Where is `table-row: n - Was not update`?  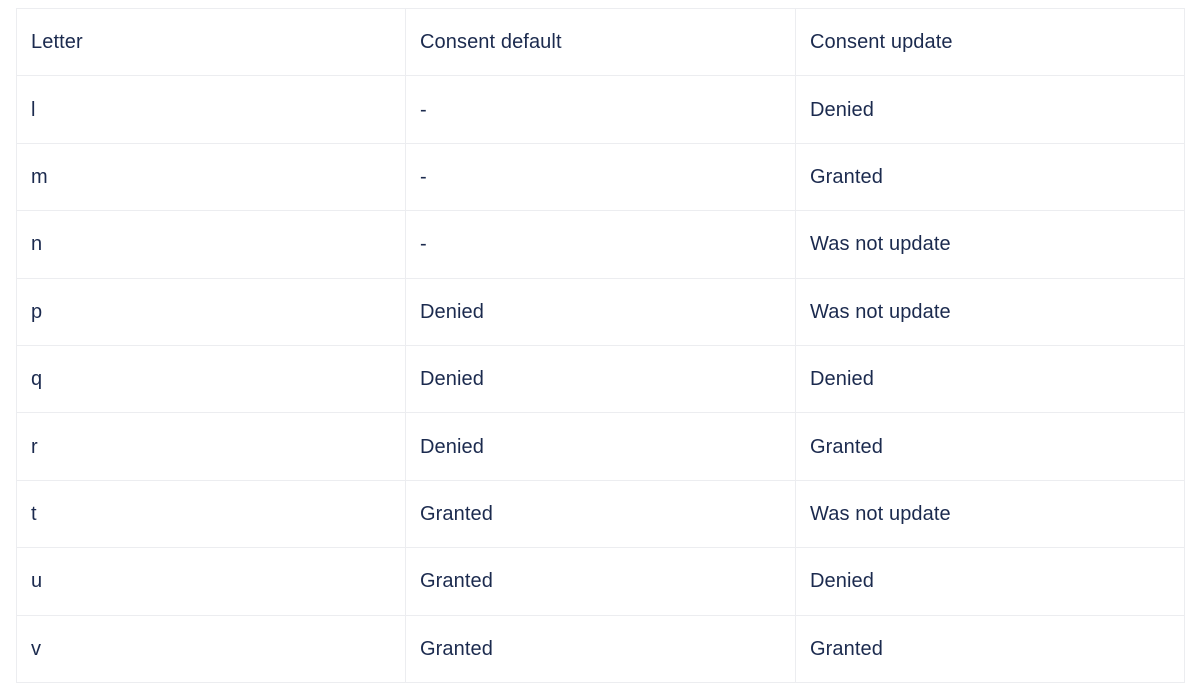 table-row: n - Was not update is located at coordinates (600, 244).